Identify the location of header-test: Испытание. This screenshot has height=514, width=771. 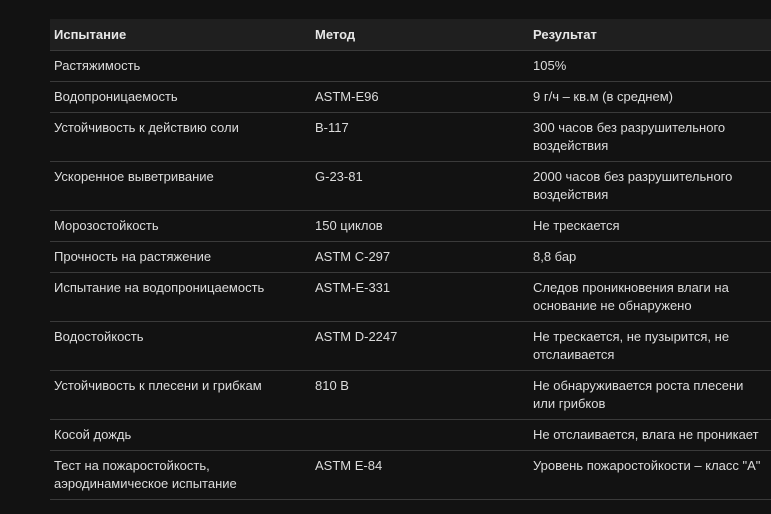
(180, 35).